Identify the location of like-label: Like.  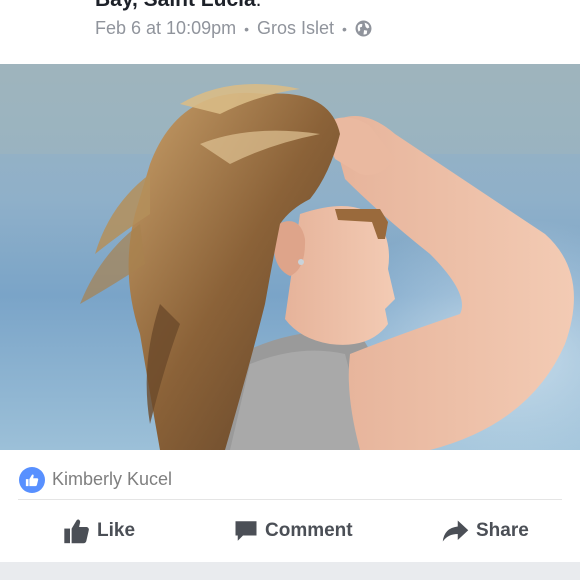
(116, 530).